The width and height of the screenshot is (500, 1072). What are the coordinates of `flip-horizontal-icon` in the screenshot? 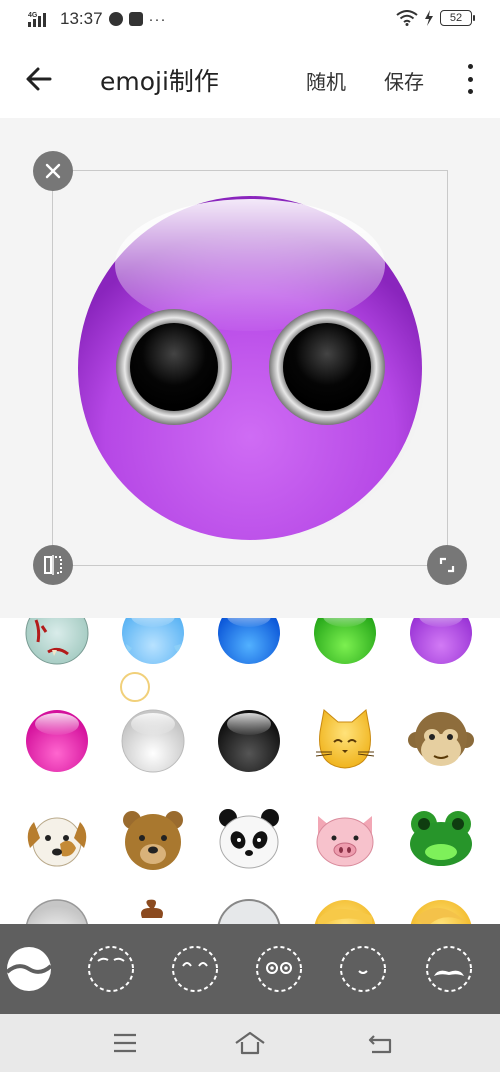 It's located at (53, 565).